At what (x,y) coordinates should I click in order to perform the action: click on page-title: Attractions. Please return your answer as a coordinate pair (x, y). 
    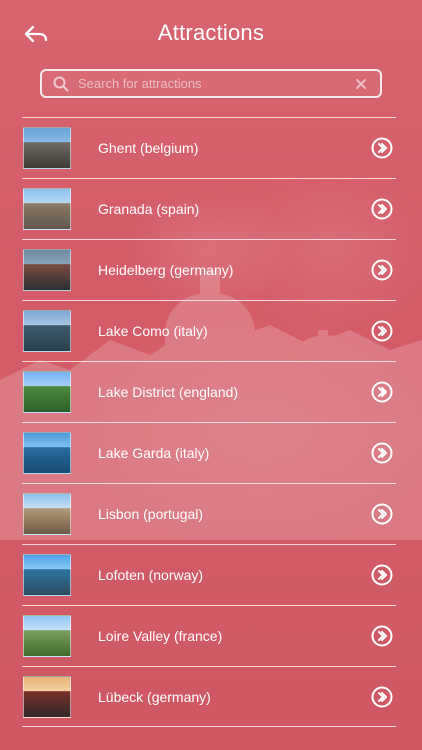
    Looking at the image, I should click on (211, 32).